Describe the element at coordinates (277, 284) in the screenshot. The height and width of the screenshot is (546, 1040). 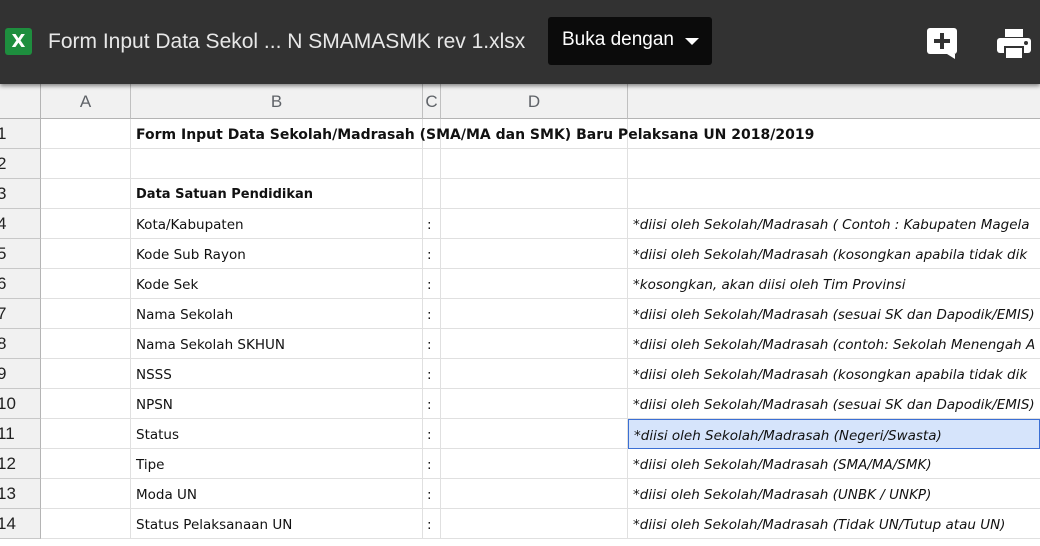
I see `cell-b: Kode Sek` at that location.